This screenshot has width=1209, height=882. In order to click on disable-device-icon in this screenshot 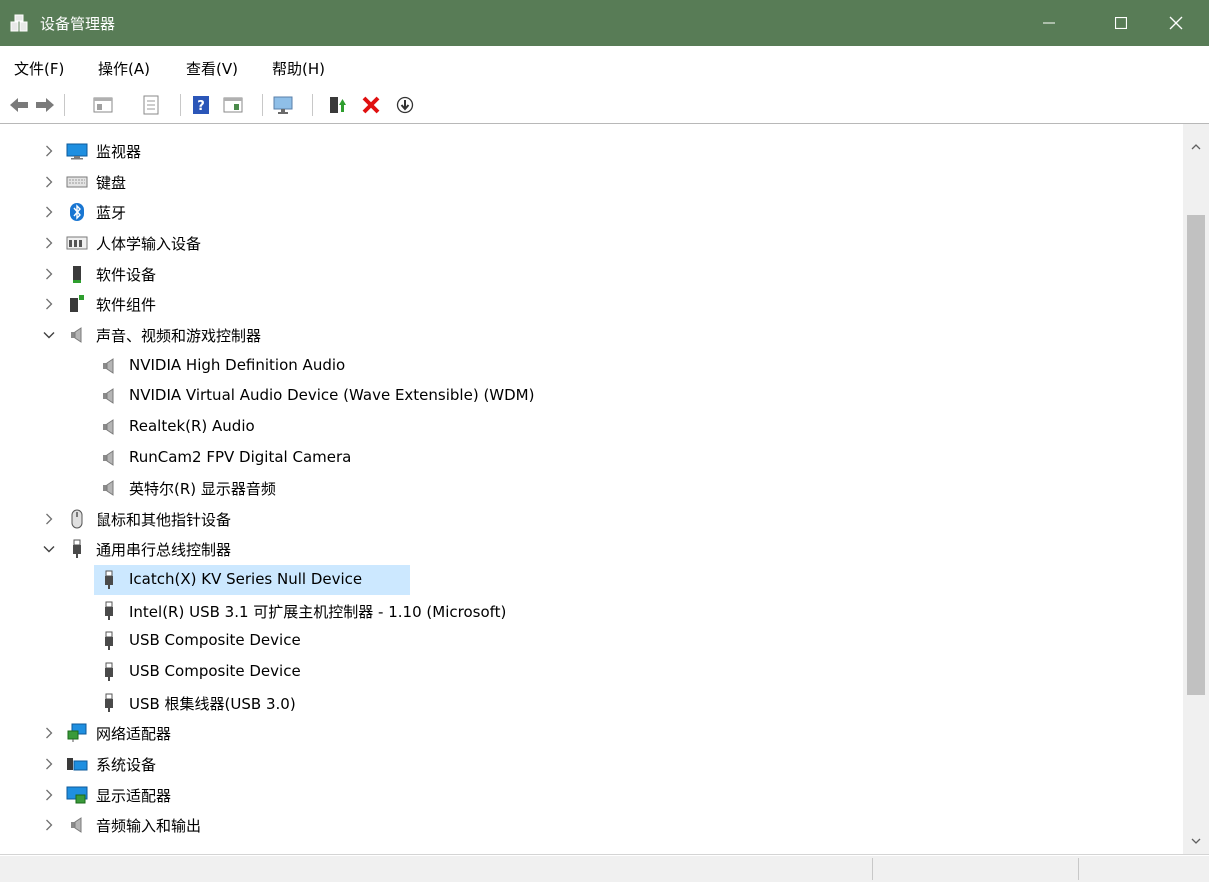, I will do `click(405, 105)`.